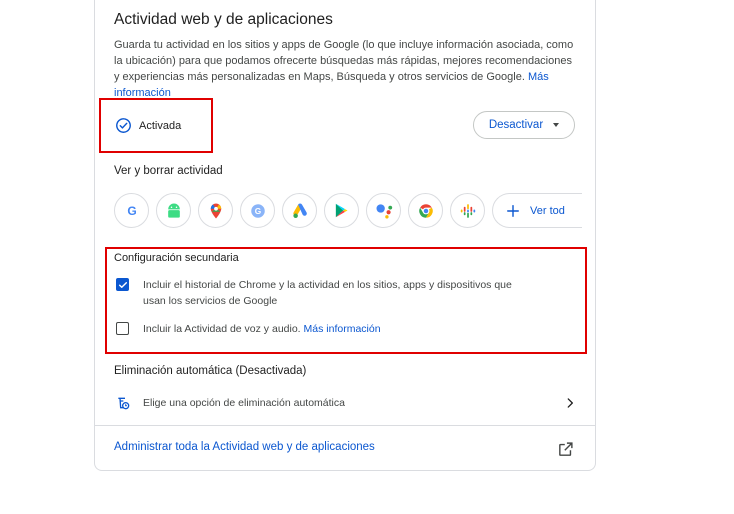 The image size is (734, 514). What do you see at coordinates (547, 210) in the screenshot?
I see `see-all-label: Ver tod` at bounding box center [547, 210].